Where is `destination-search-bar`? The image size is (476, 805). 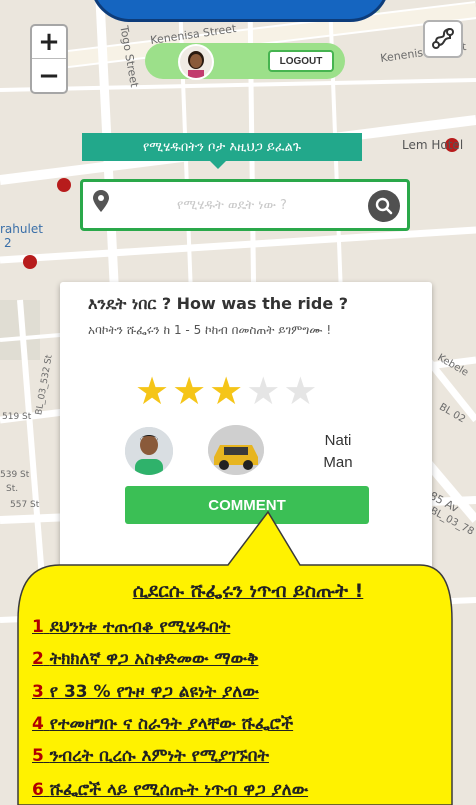
destination-search-bar is located at coordinates (245, 205).